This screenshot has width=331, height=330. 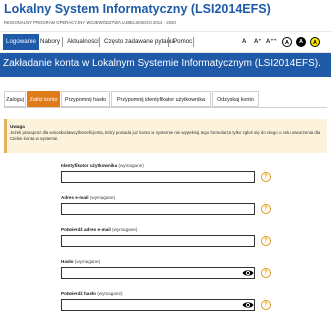 What do you see at coordinates (21, 42) in the screenshot?
I see `nav-item-logowanie: Logowanie` at bounding box center [21, 42].